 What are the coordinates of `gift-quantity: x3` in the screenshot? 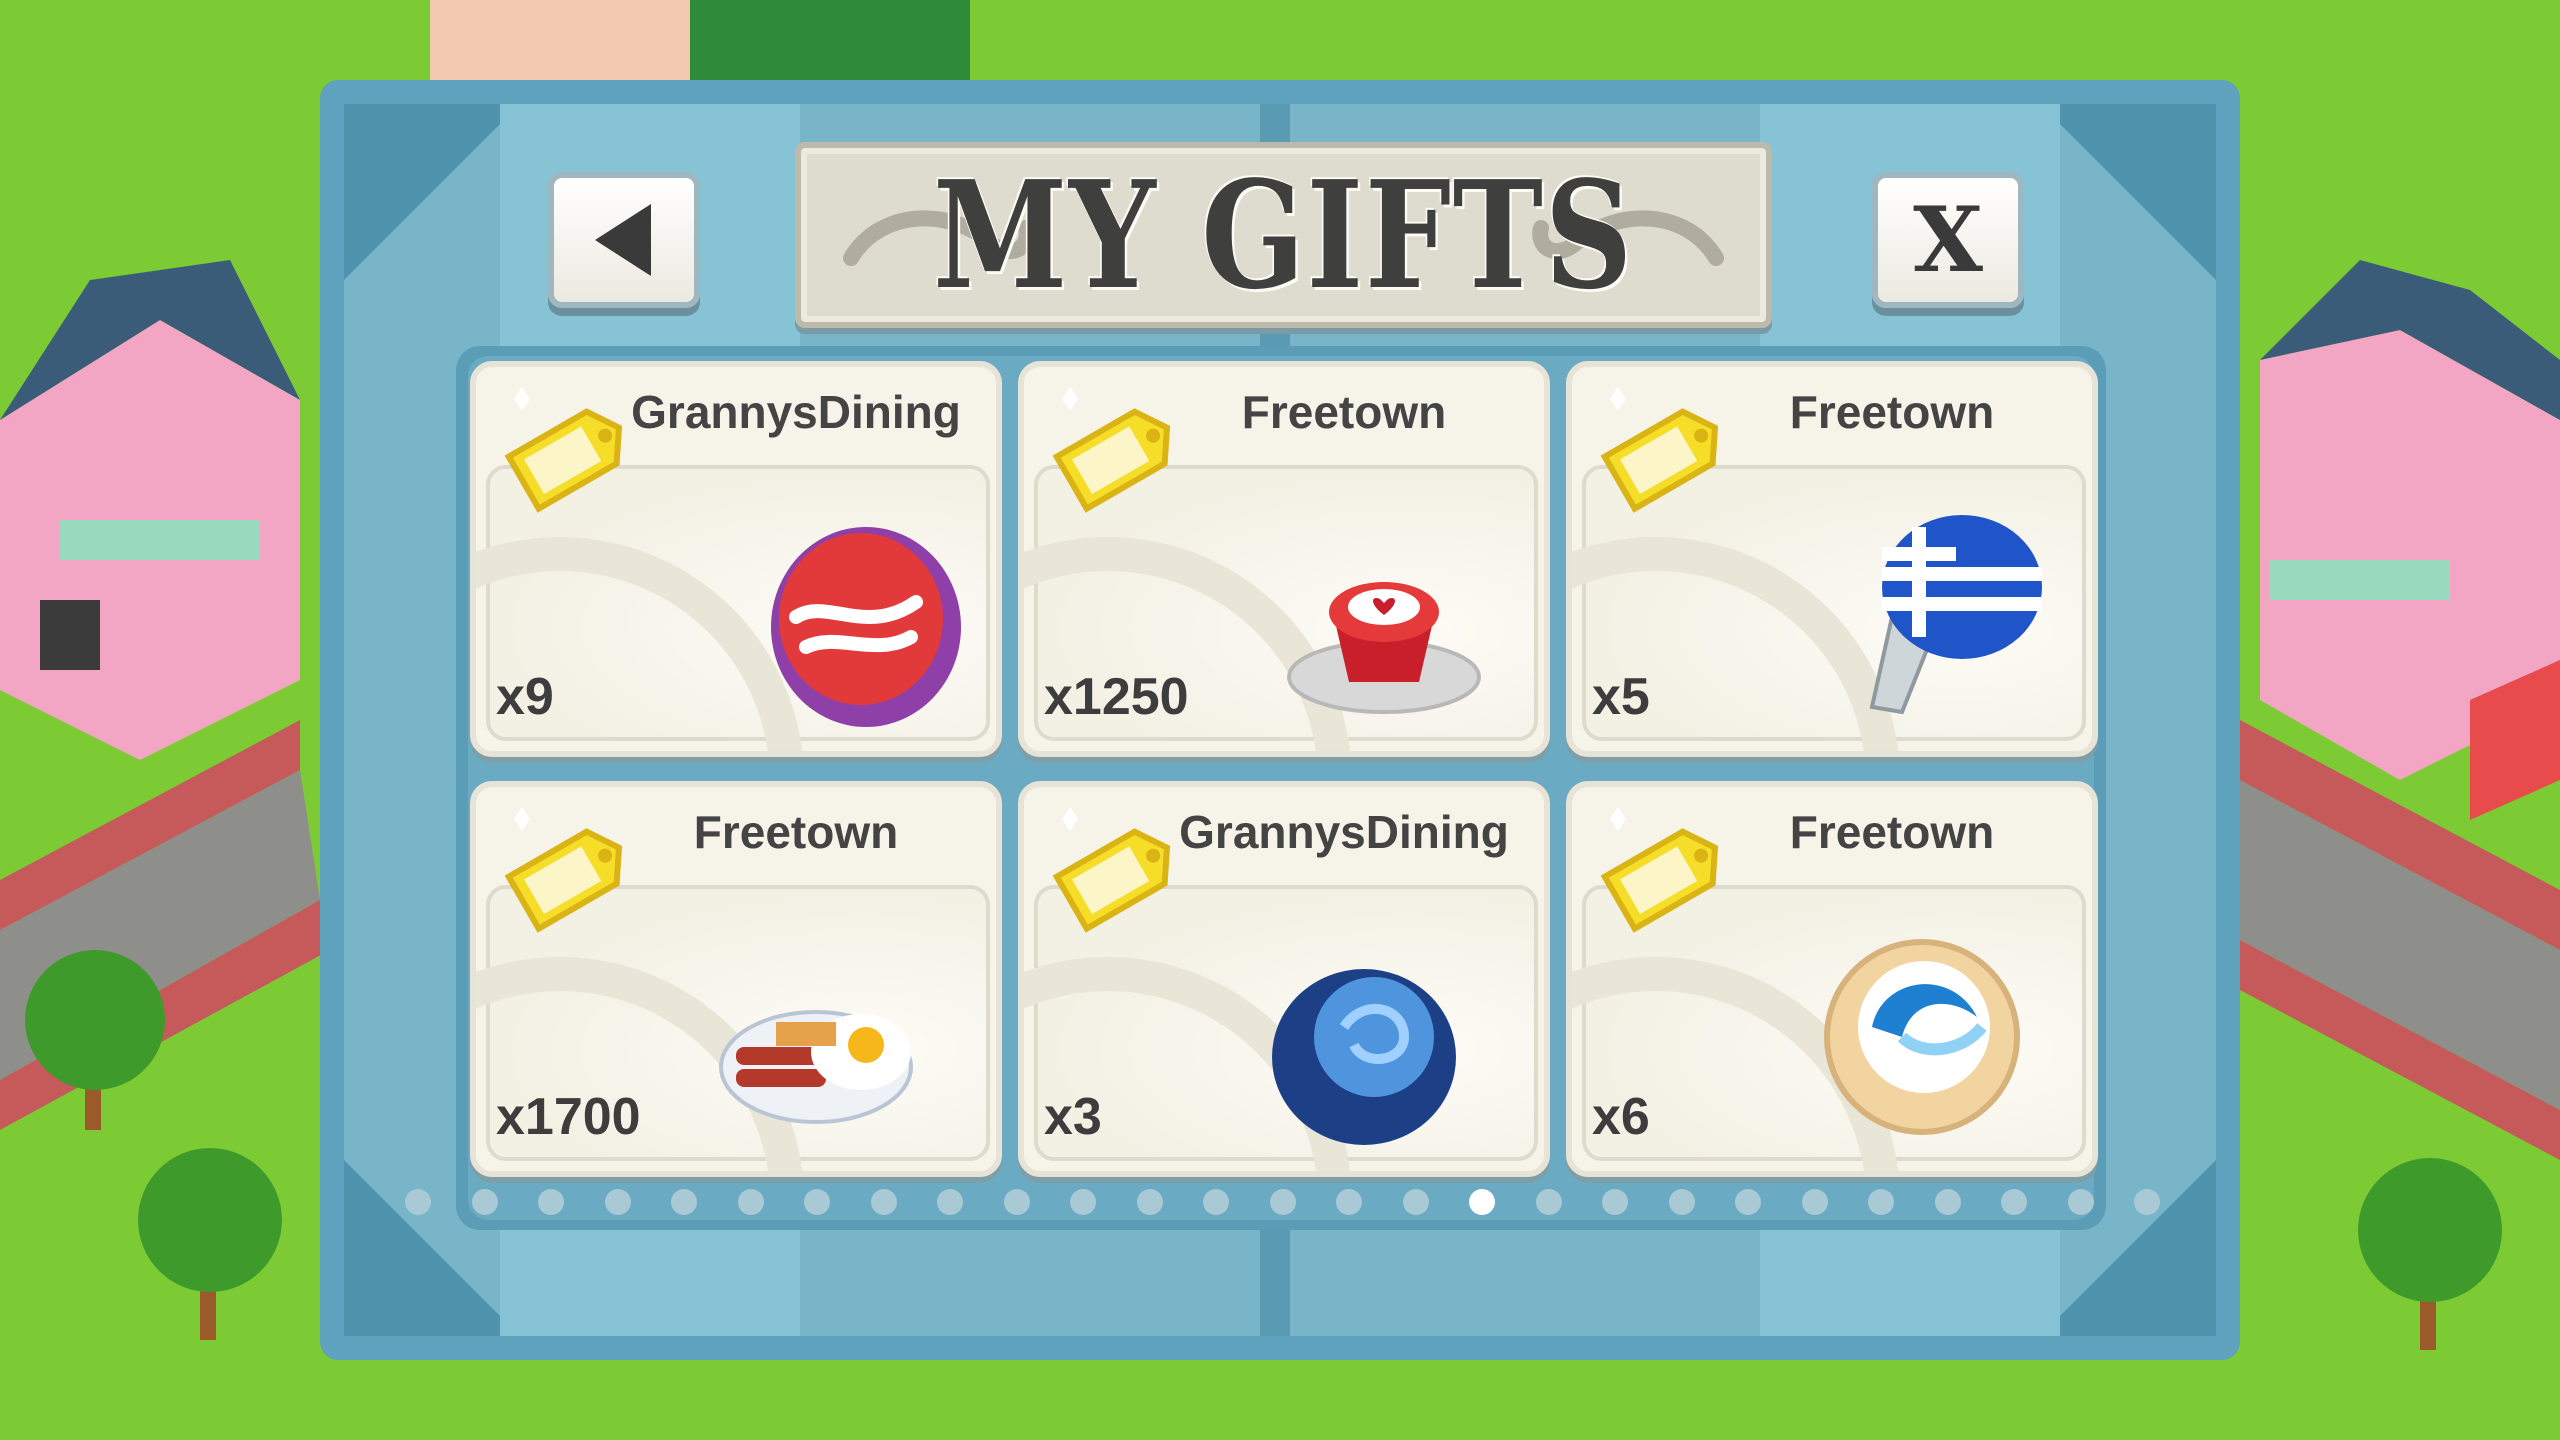 It's located at (1073, 1117).